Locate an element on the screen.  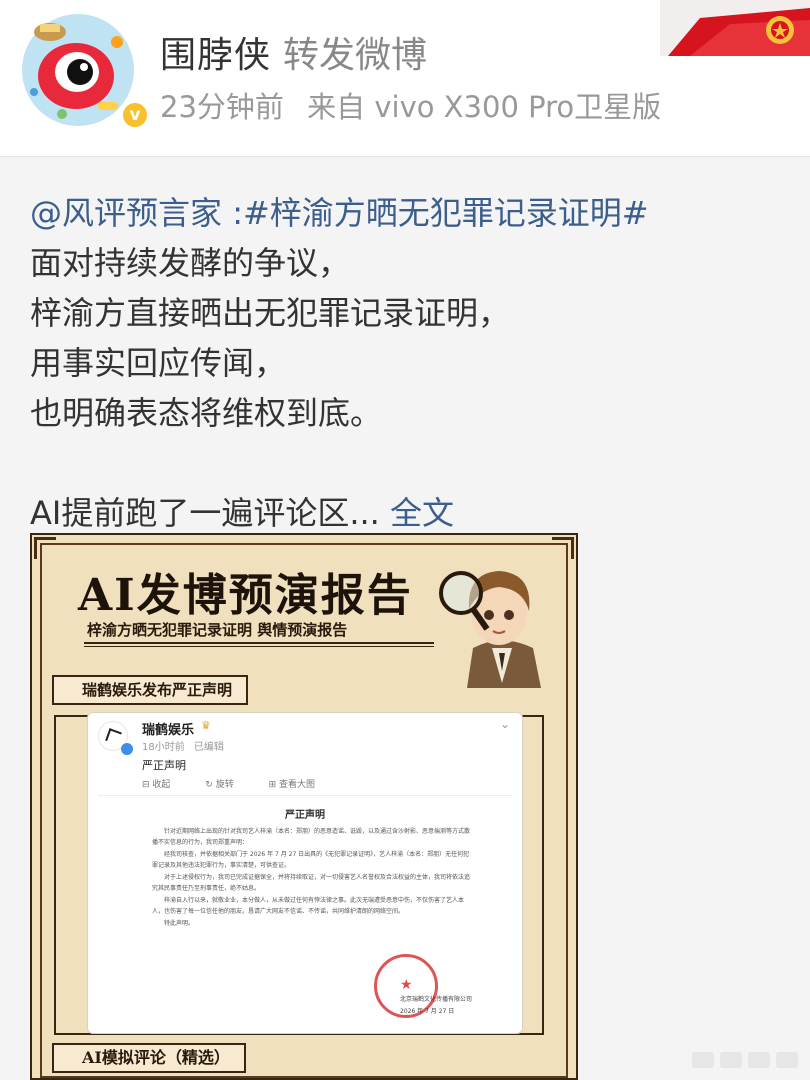
image-actions: ⊟ 收起 ↻ 旋转 ⊞ 查看大图 is located at coordinates (244, 783).